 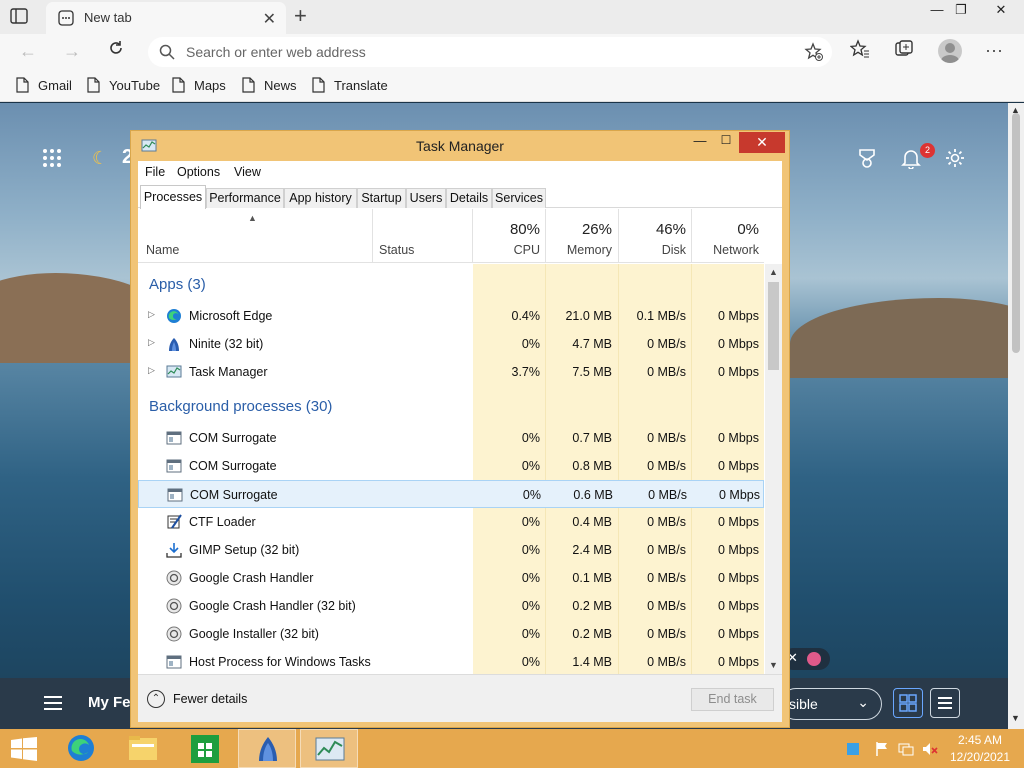 What do you see at coordinates (210, 699) in the screenshot?
I see `fewer-details-link: Fewer details` at bounding box center [210, 699].